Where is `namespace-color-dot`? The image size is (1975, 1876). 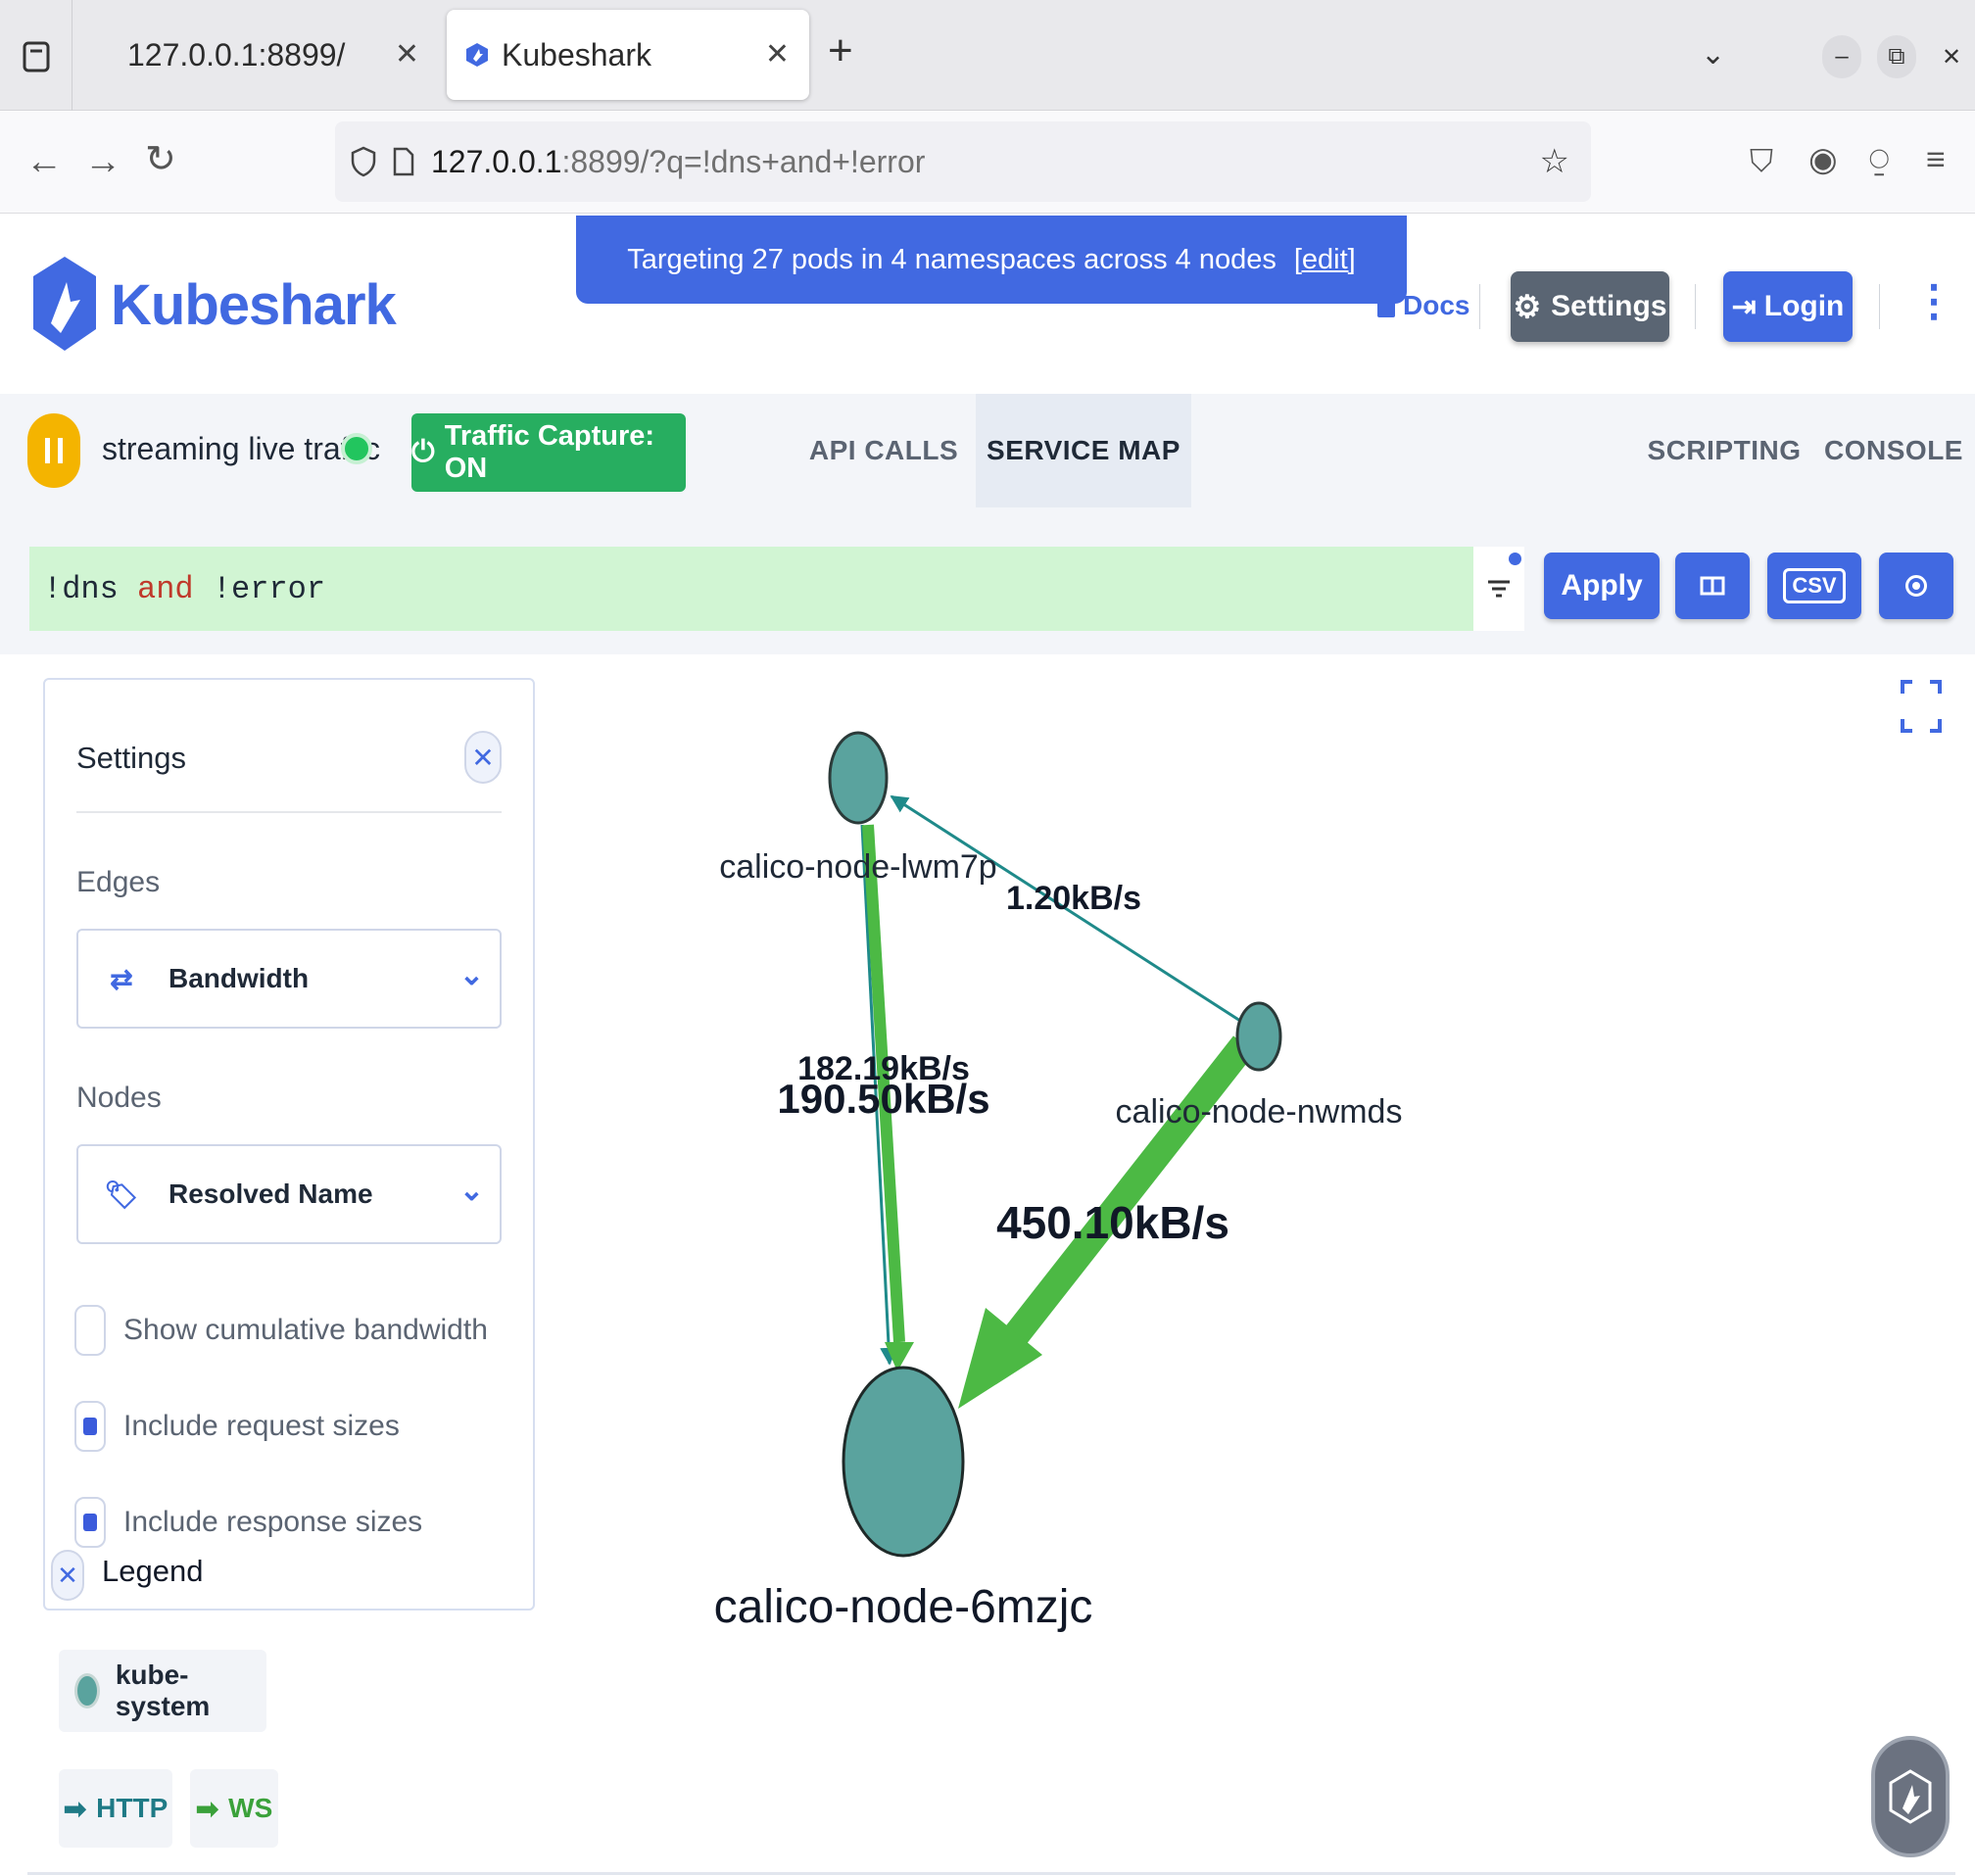
namespace-color-dot is located at coordinates (87, 1691).